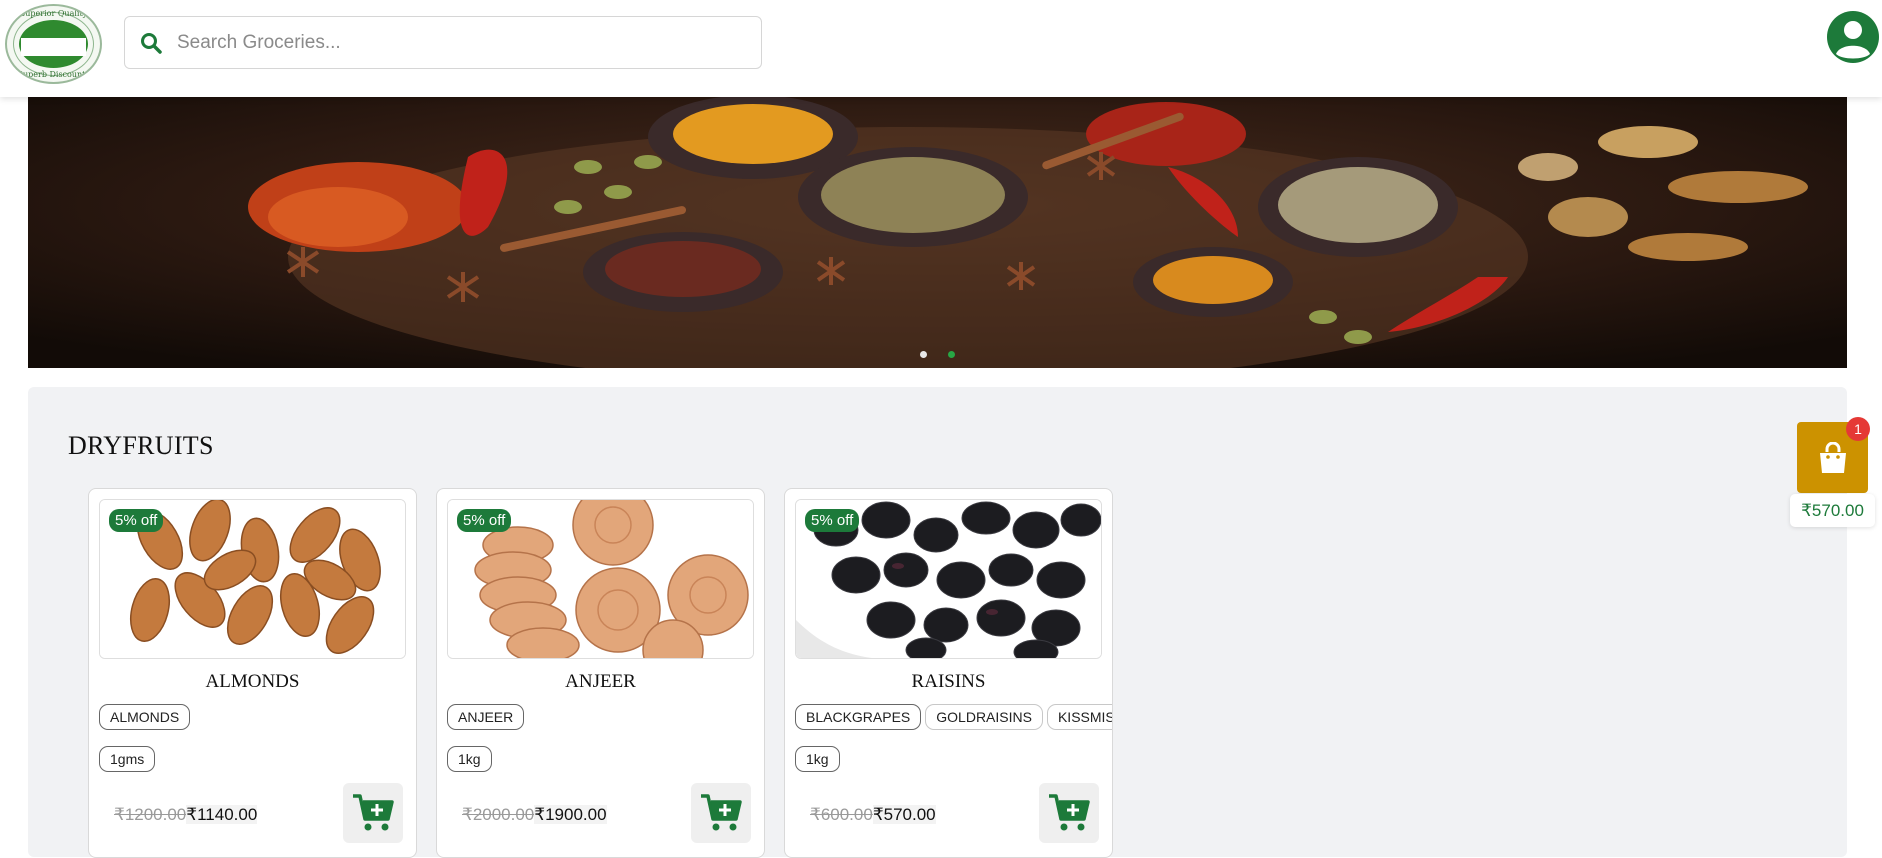 This screenshot has height=858, width=1882. Describe the element at coordinates (53, 13) in the screenshot. I see `logo-top-text: Superior Quality` at that location.